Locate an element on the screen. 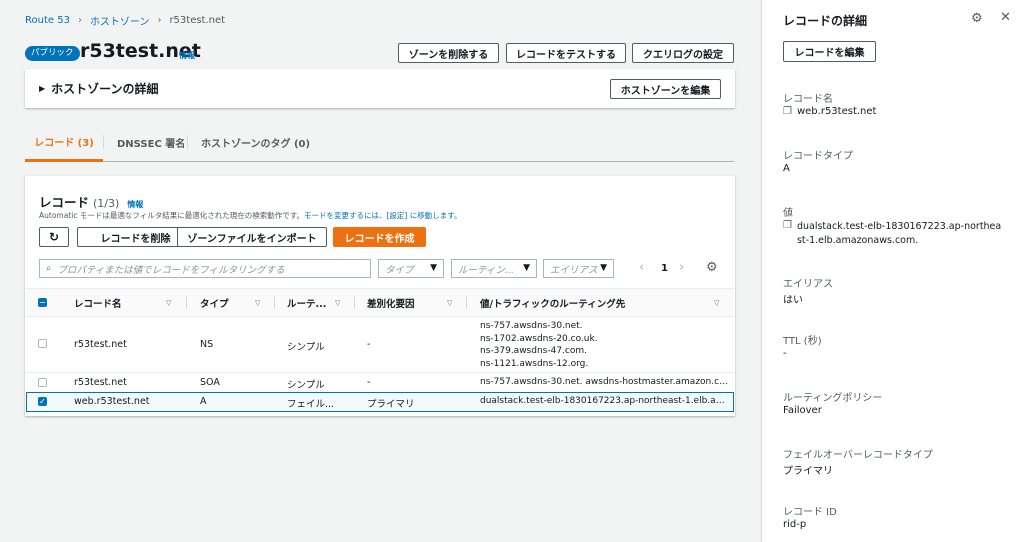  tab-dnssec: DNSSEC 署名 is located at coordinates (151, 142).